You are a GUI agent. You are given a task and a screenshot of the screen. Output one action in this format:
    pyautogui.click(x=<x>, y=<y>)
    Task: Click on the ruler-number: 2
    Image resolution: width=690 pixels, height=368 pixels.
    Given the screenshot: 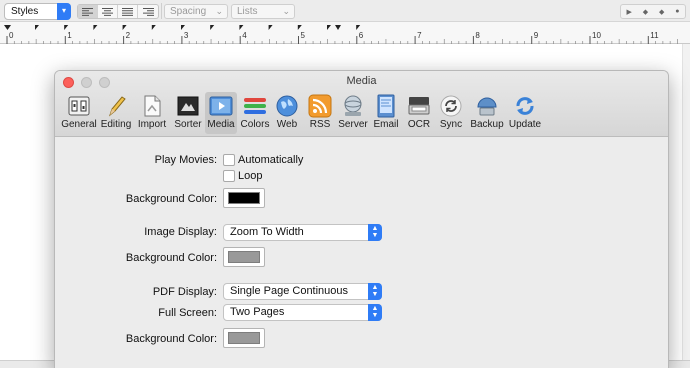 What is the action you would take?
    pyautogui.click(x=128, y=35)
    